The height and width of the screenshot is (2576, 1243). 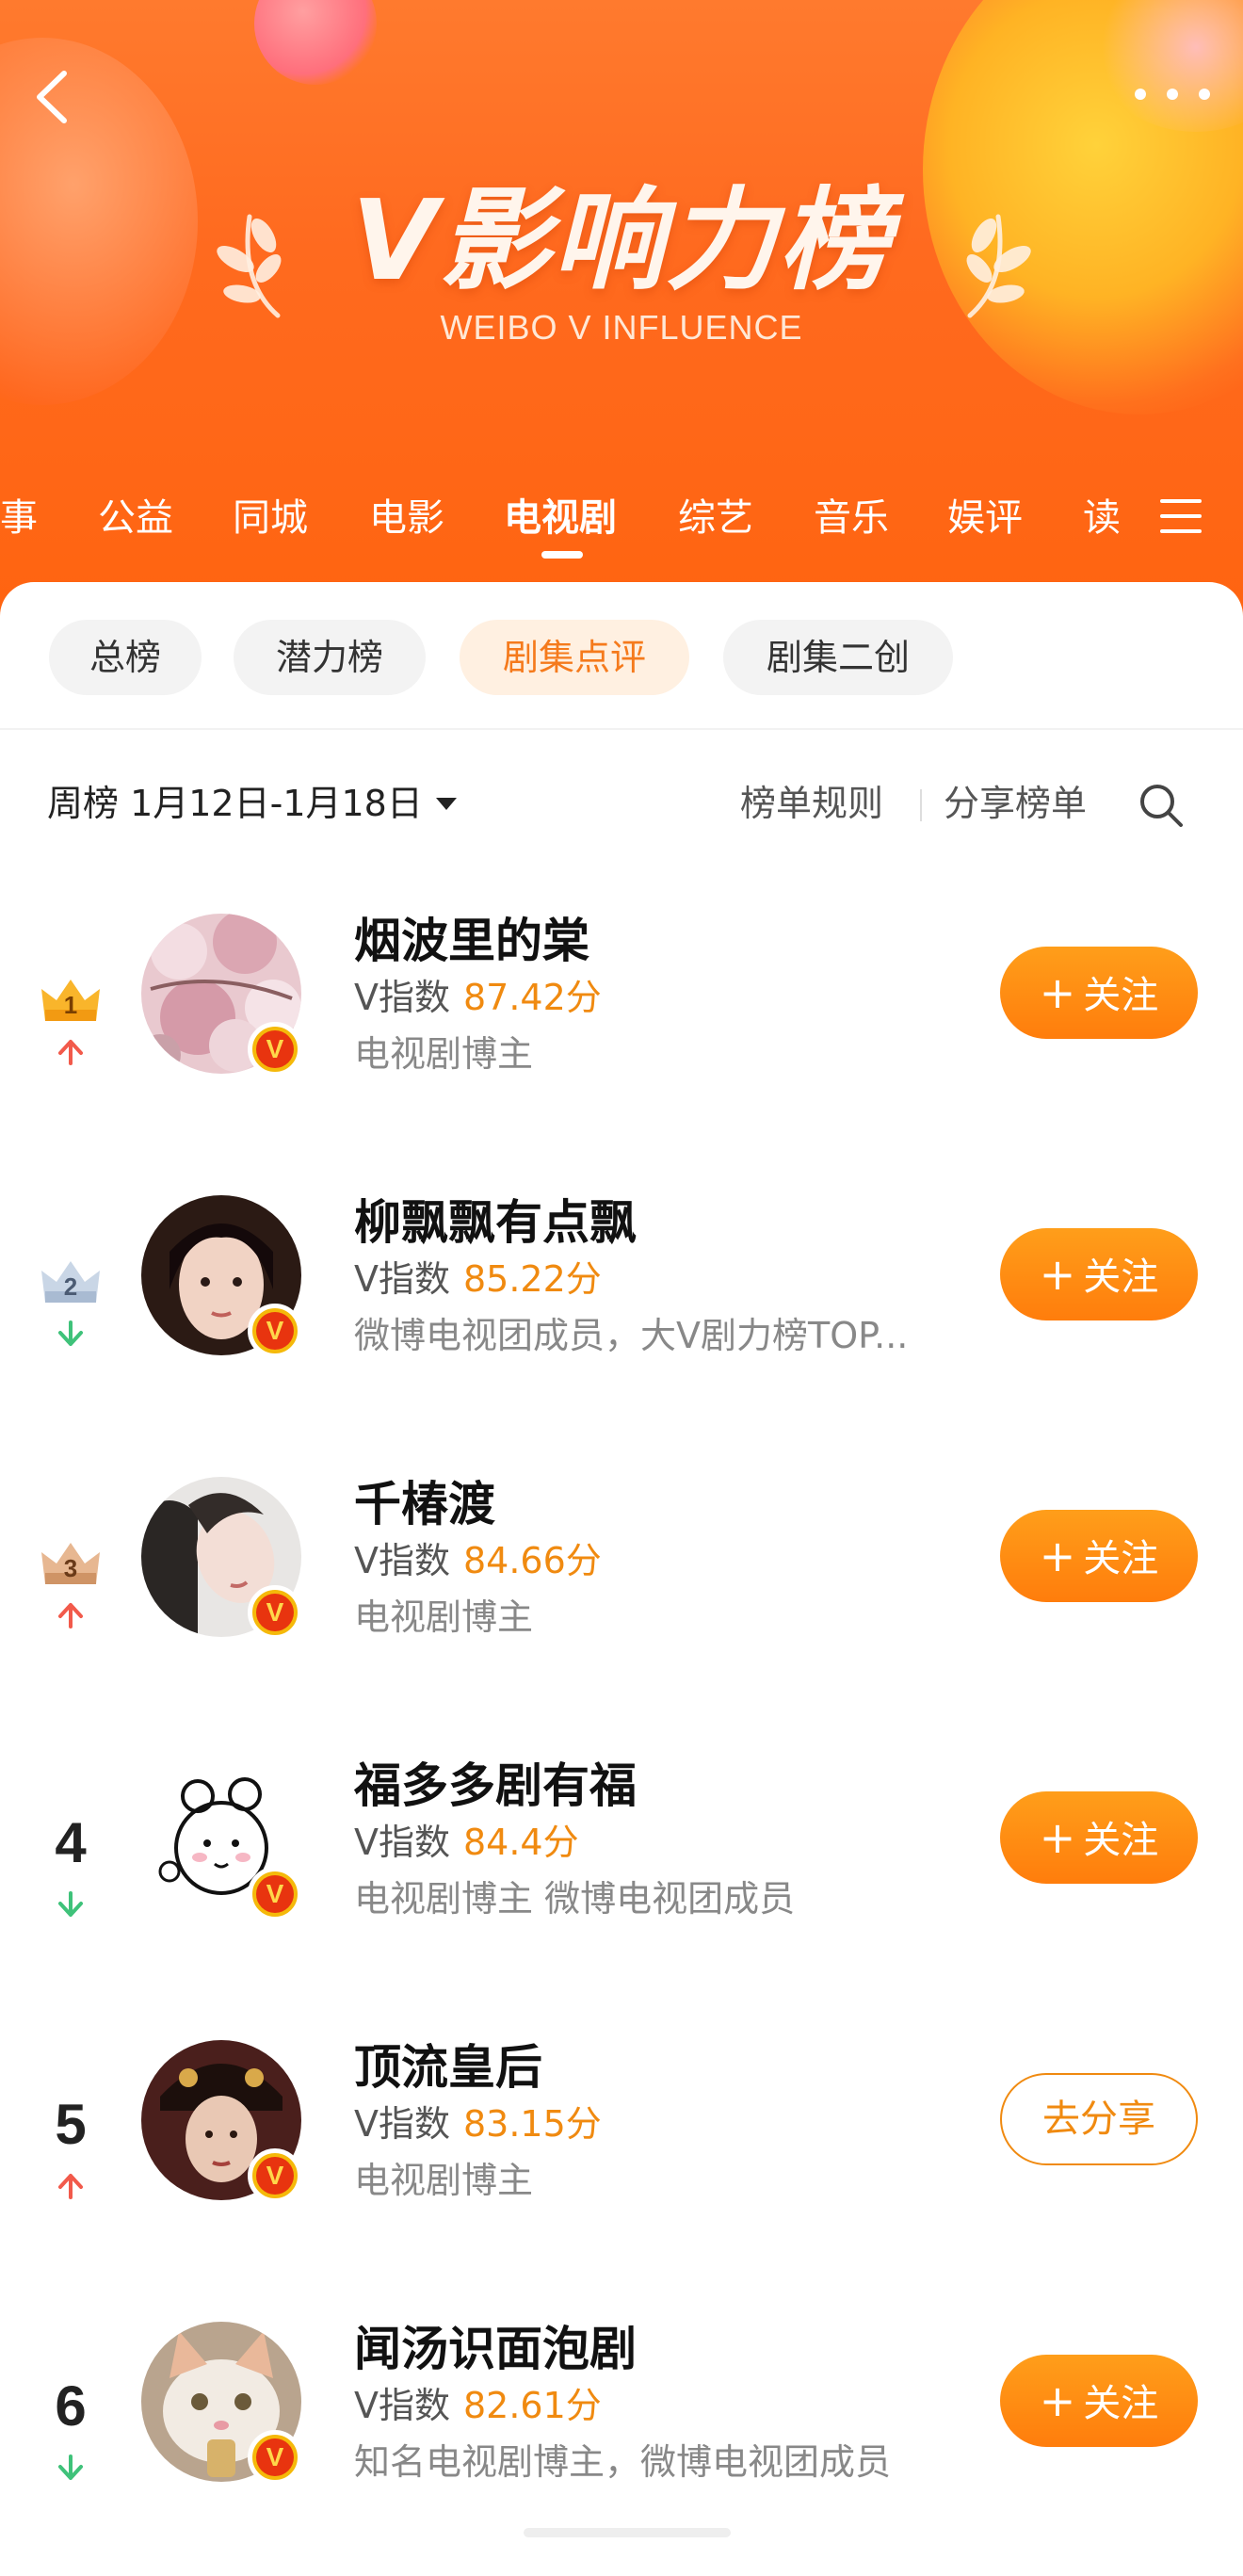 What do you see at coordinates (71, 1005) in the screenshot?
I see `svg-text: 1` at bounding box center [71, 1005].